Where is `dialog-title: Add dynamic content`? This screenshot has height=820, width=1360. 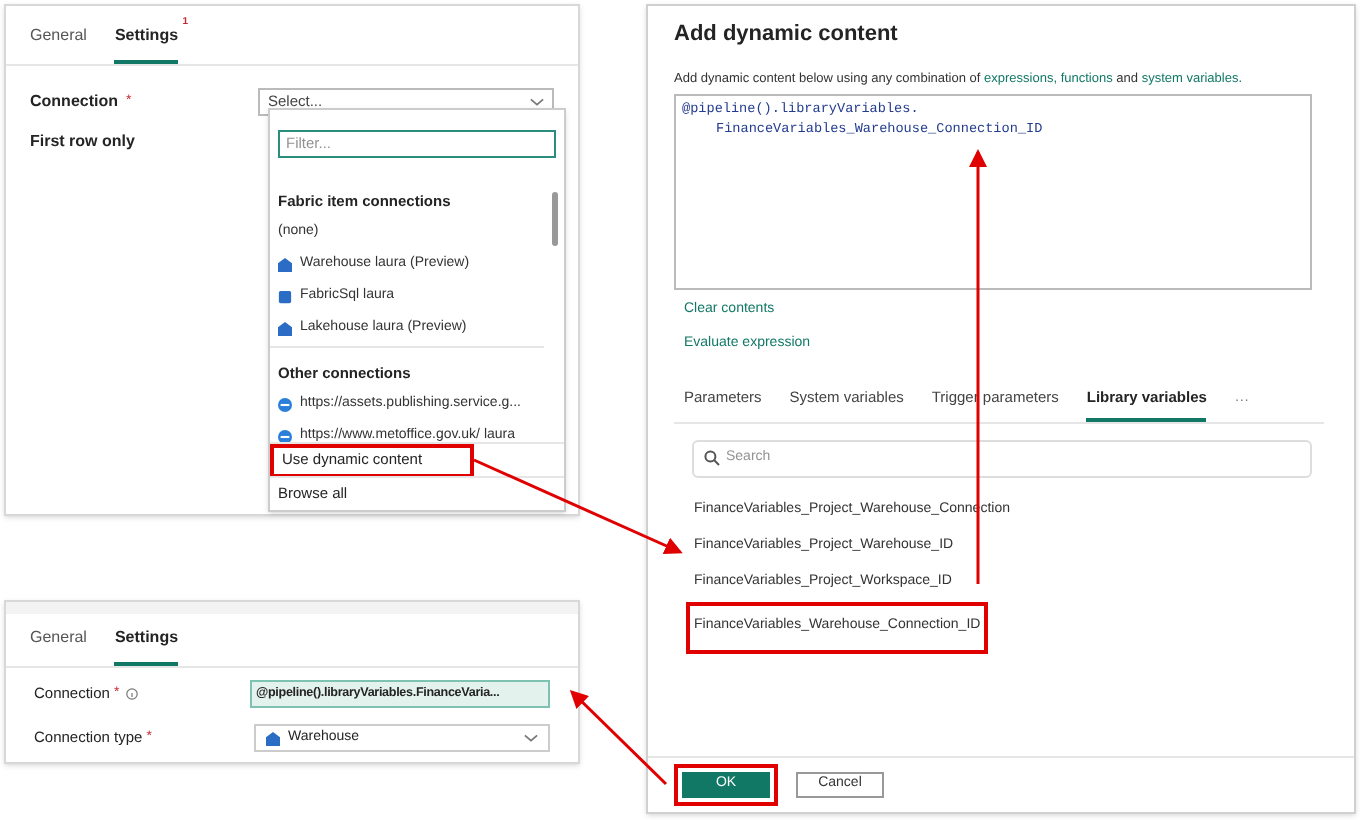 dialog-title: Add dynamic content is located at coordinates (787, 35).